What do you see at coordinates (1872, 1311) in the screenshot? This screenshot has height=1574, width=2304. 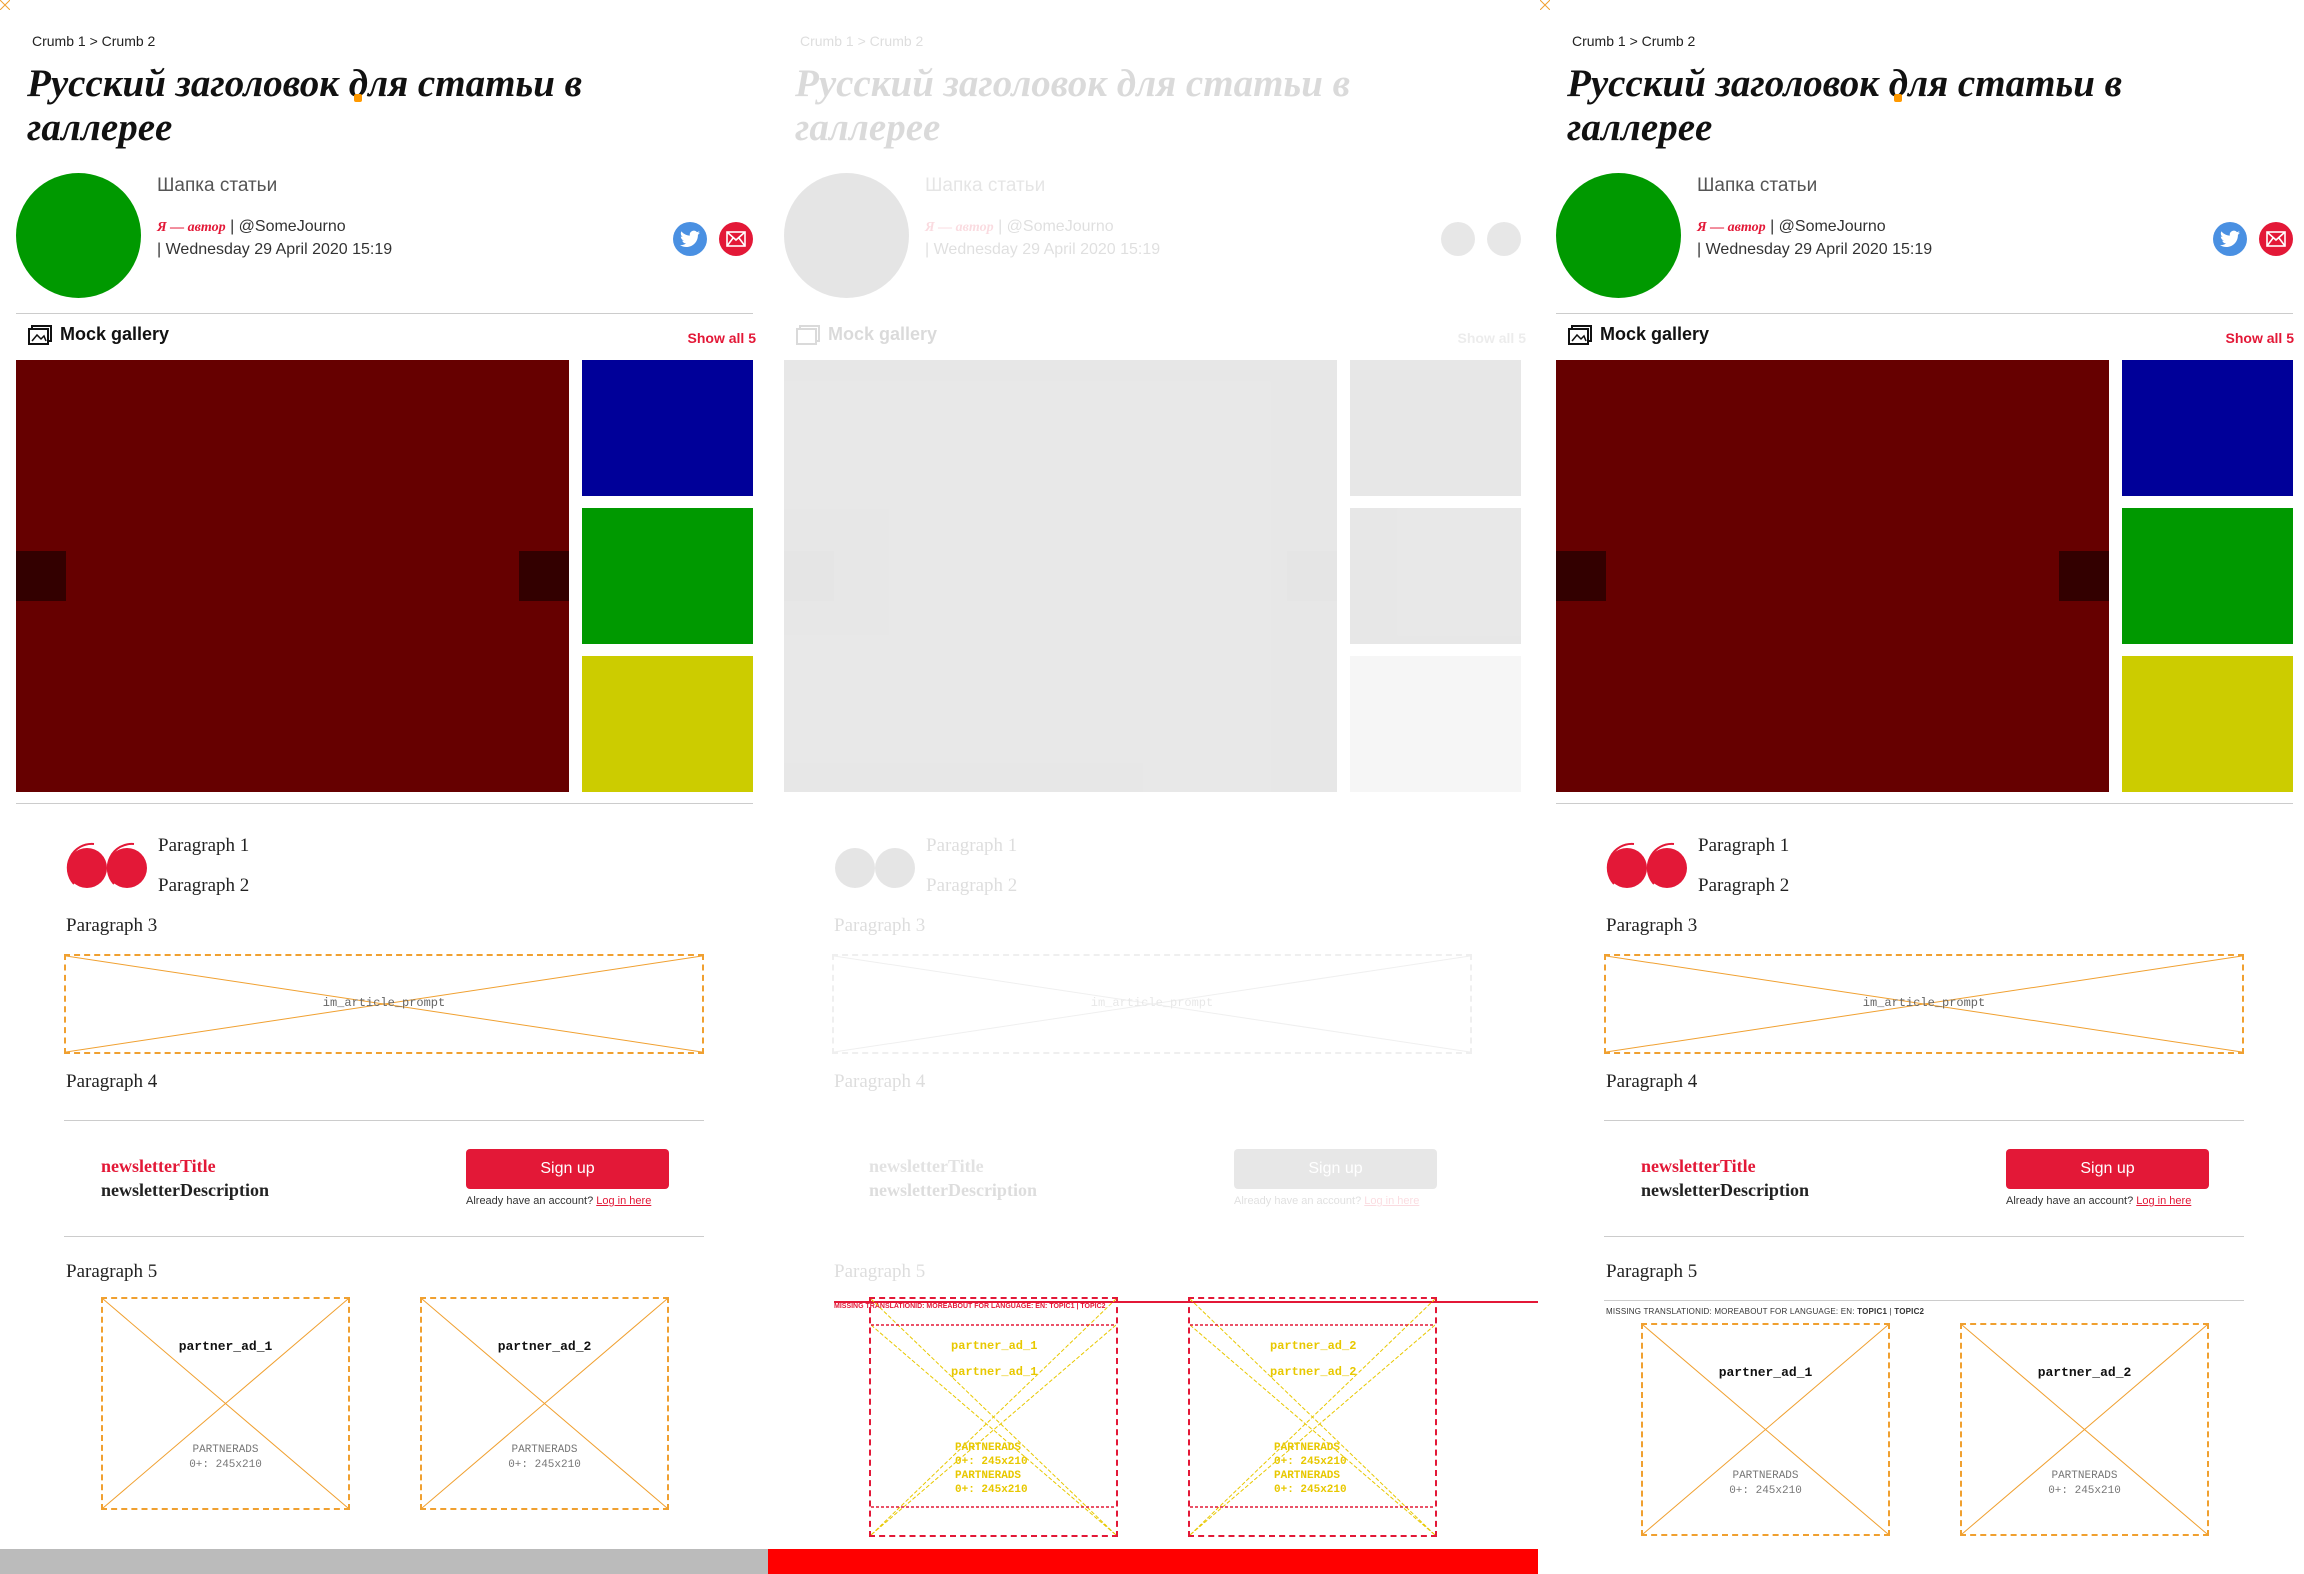 I see `topic-link: TOPIC1` at bounding box center [1872, 1311].